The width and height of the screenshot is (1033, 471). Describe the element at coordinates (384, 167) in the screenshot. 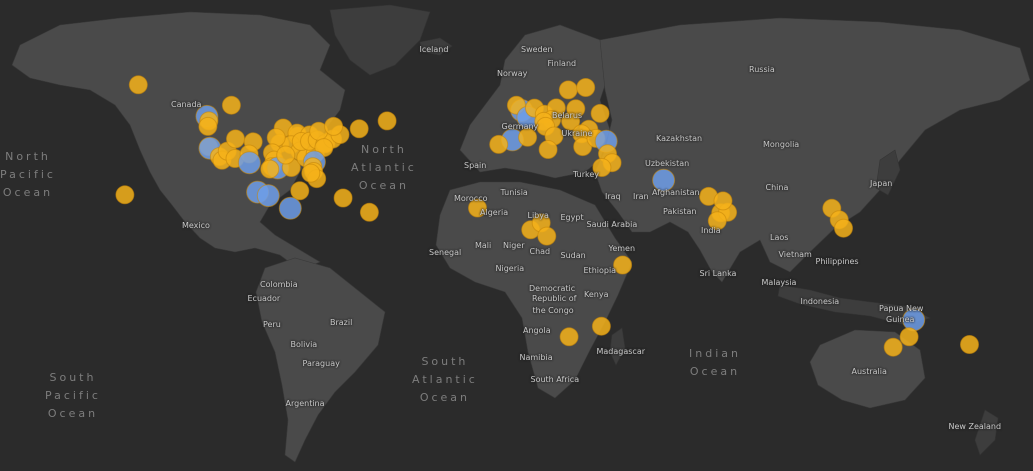

I see `ocean-label-north-atlantic-ocean: North Atlantic Ocean` at that location.